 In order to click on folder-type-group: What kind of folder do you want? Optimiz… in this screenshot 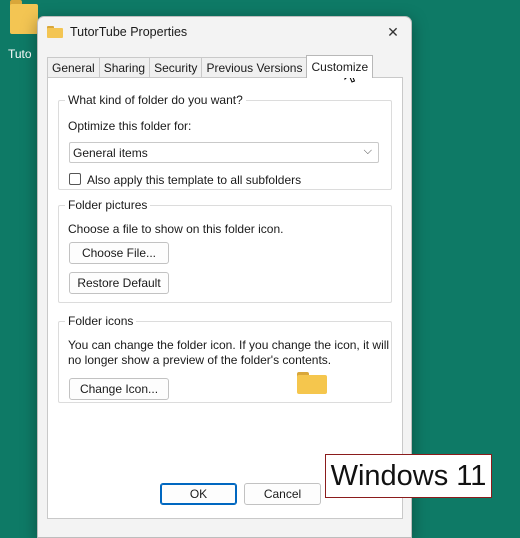, I will do `click(225, 141)`.